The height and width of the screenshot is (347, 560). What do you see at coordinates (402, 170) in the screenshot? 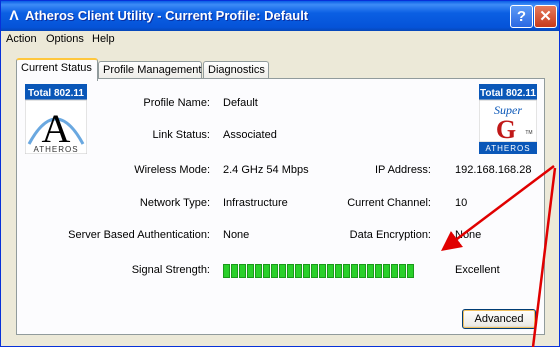
I see `ip-address-label: IP Address:` at bounding box center [402, 170].